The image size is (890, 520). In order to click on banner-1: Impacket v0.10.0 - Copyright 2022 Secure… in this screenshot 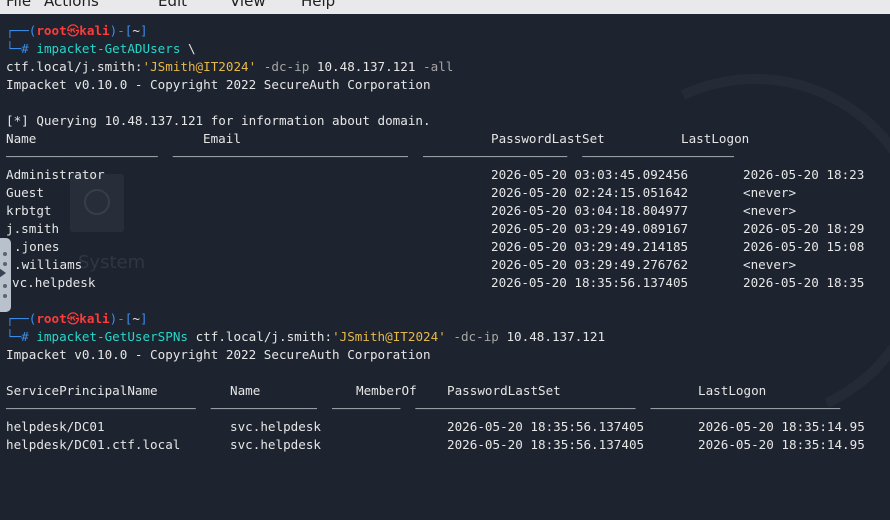, I will do `click(218, 84)`.